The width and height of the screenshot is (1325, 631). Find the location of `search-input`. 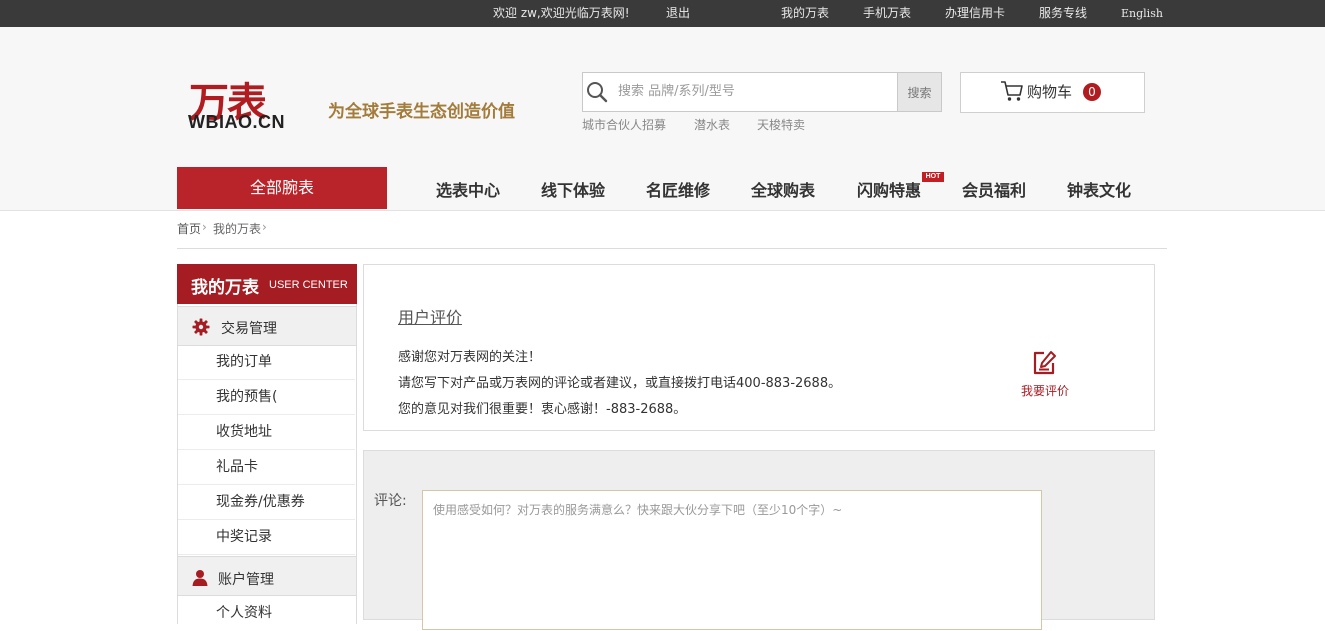

search-input is located at coordinates (757, 91).